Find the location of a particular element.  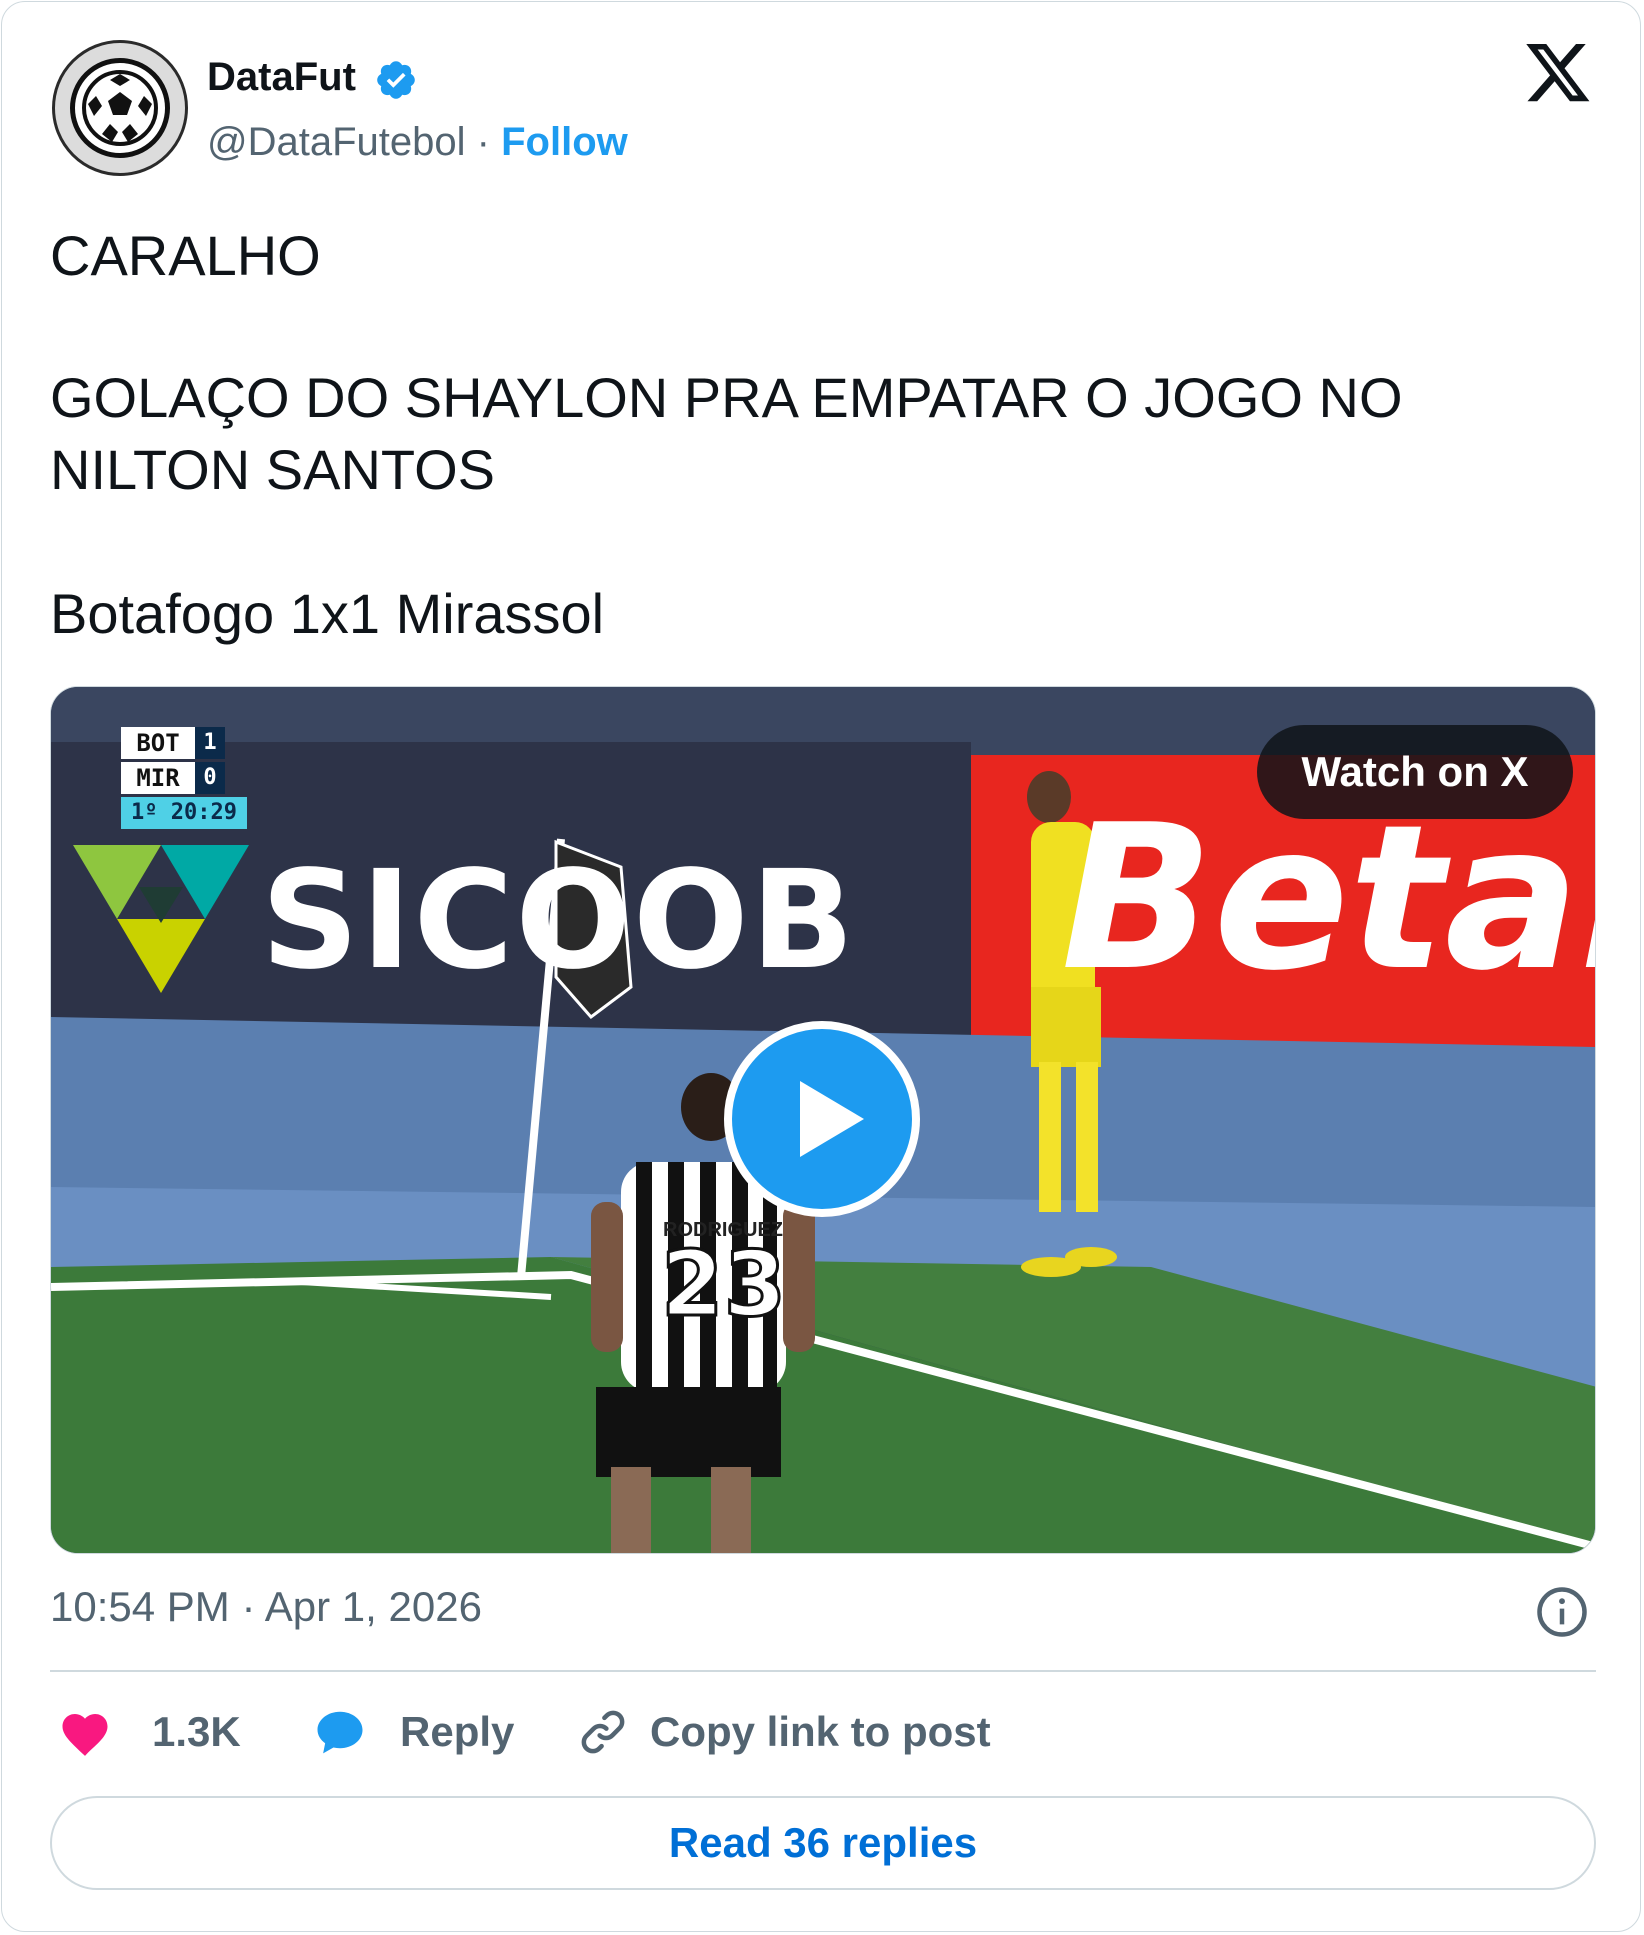

post-line: GOLAÇO DO SHAYLON PRA EMPATAR O JOGO NO is located at coordinates (726, 397).